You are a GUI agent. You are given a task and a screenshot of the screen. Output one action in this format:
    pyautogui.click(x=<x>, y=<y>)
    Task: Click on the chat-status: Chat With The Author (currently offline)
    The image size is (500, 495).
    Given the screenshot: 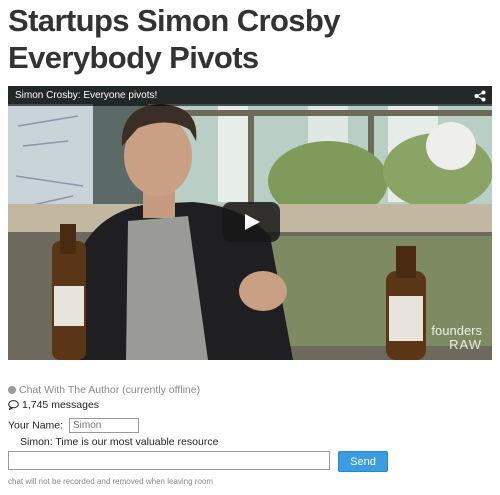 What is the action you would take?
    pyautogui.click(x=104, y=390)
    